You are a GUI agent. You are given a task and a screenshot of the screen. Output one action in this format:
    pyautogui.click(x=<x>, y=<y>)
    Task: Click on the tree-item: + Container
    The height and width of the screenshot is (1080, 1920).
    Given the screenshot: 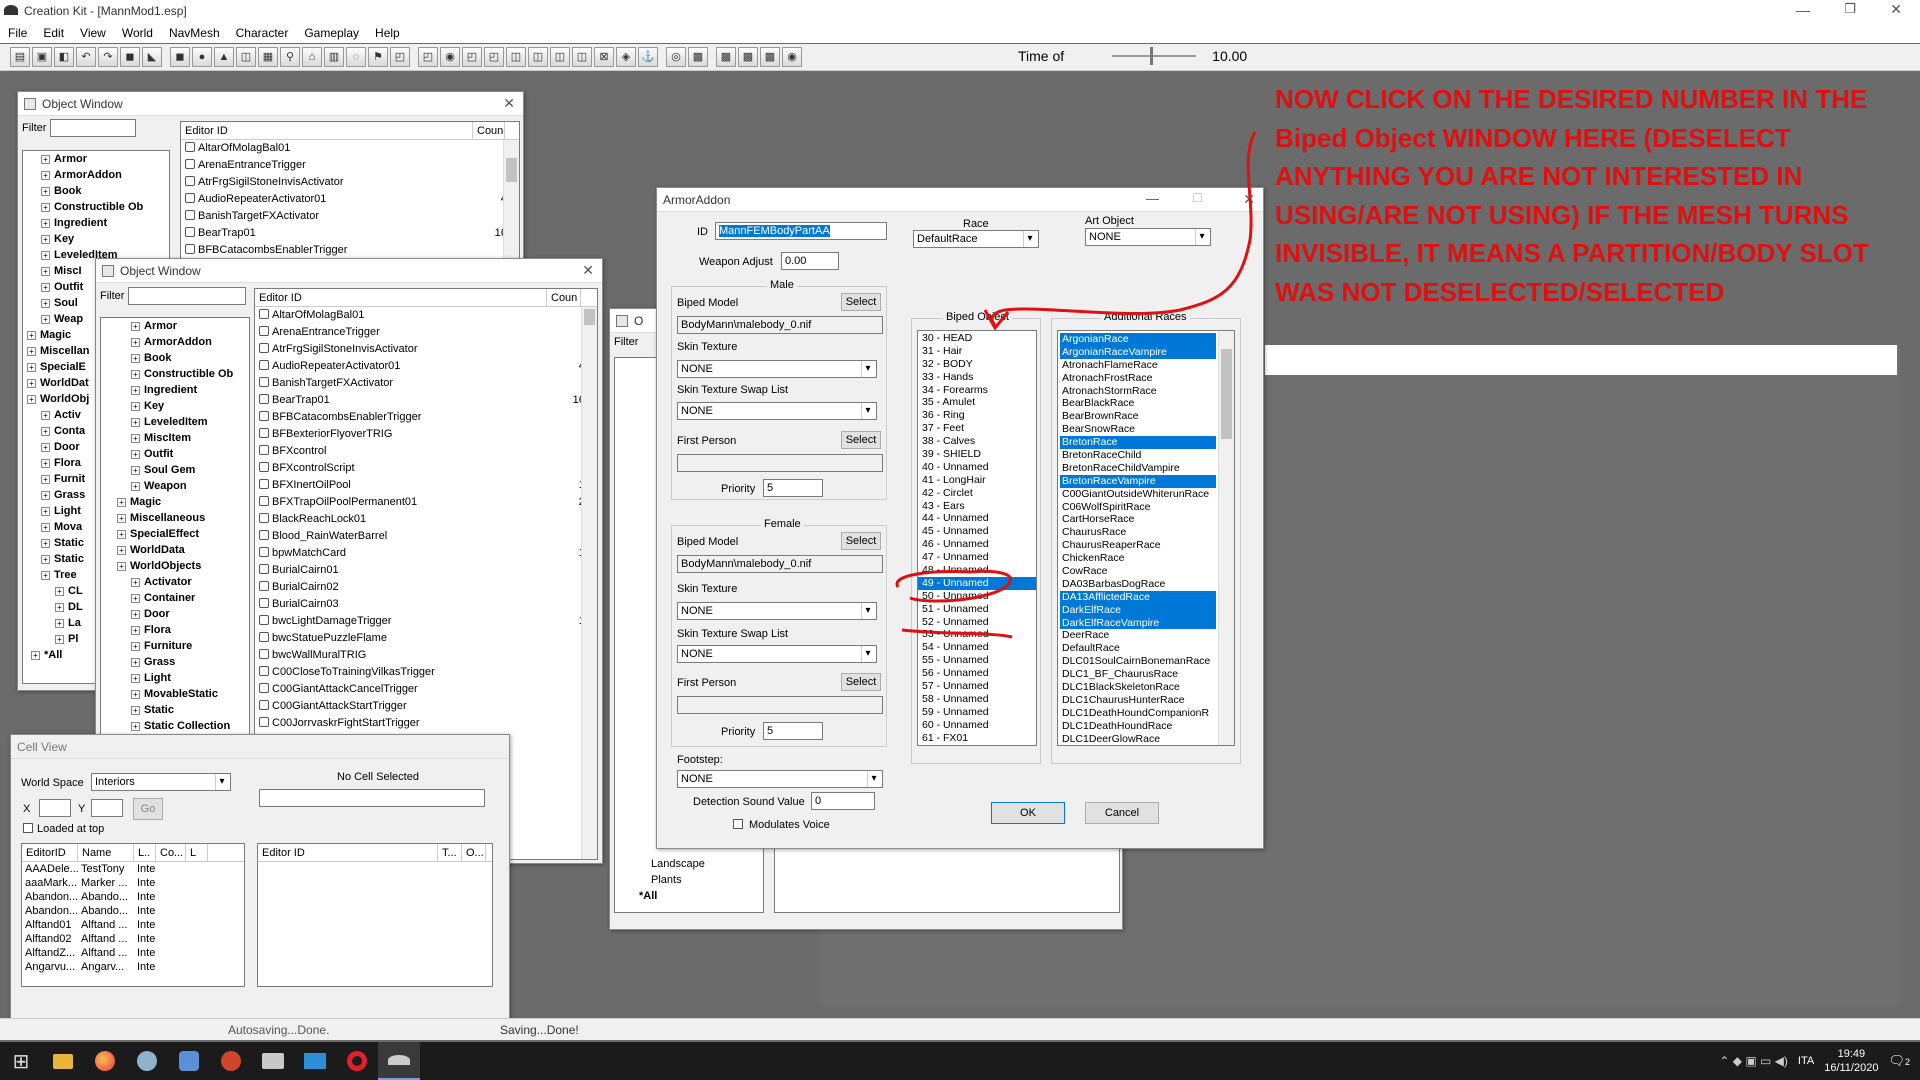 What is the action you would take?
    pyautogui.click(x=183, y=598)
    